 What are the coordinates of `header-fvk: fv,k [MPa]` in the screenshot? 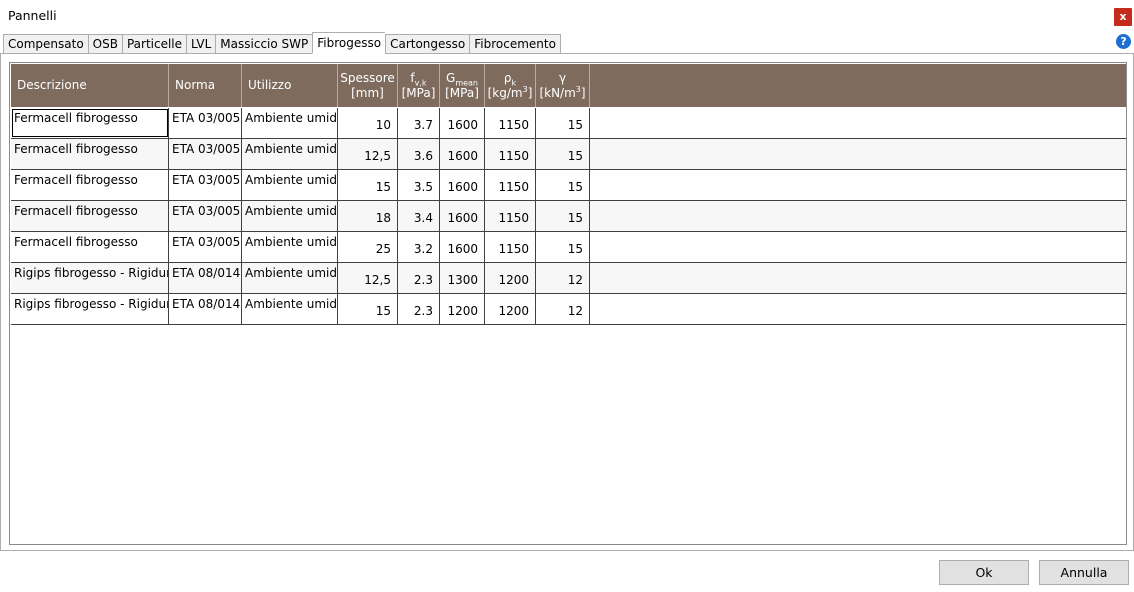 It's located at (419, 85).